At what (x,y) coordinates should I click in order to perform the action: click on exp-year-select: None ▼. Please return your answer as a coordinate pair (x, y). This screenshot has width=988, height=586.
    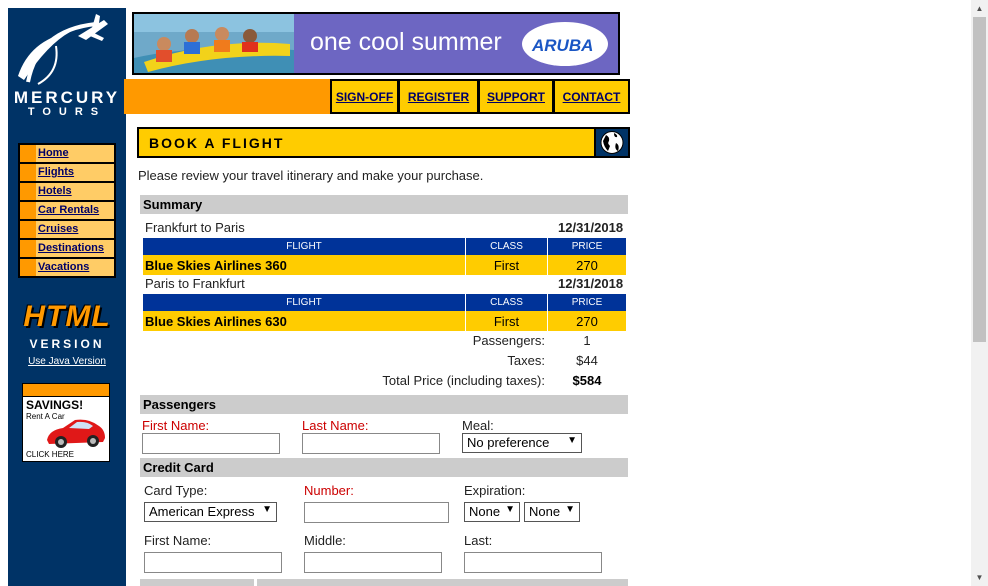
    Looking at the image, I should click on (552, 512).